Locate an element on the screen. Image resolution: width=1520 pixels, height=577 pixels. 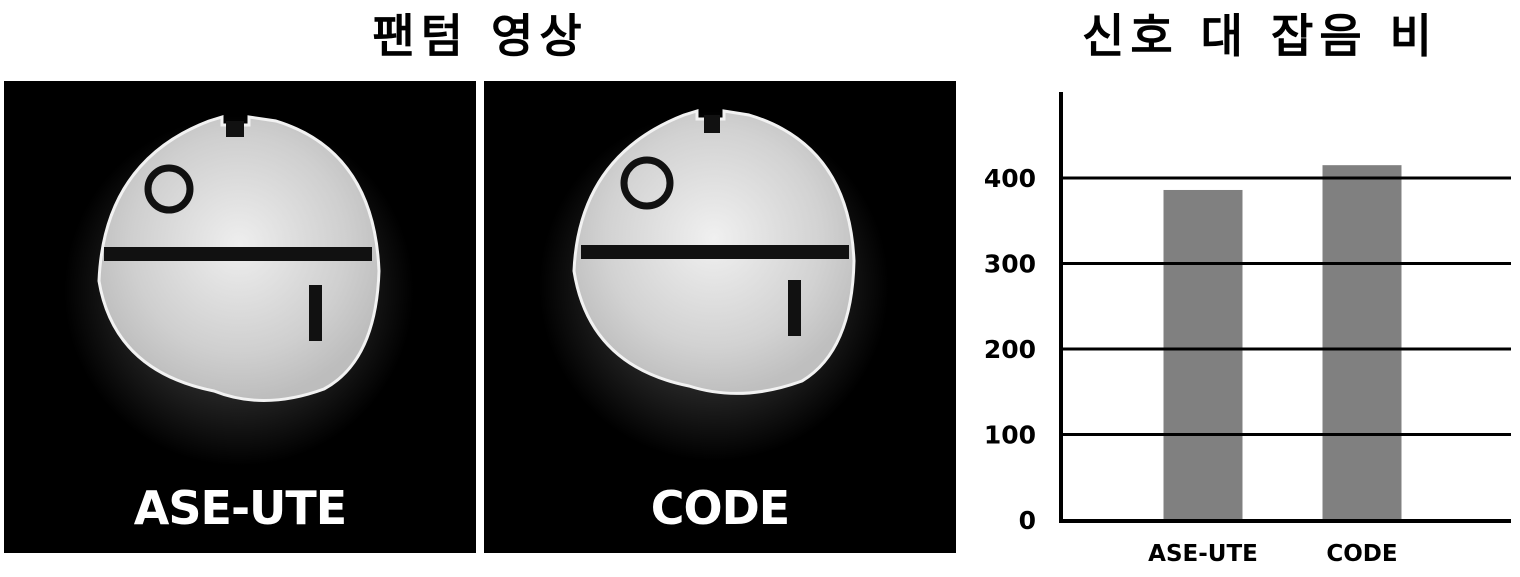
bar-code is located at coordinates (1362, 343).